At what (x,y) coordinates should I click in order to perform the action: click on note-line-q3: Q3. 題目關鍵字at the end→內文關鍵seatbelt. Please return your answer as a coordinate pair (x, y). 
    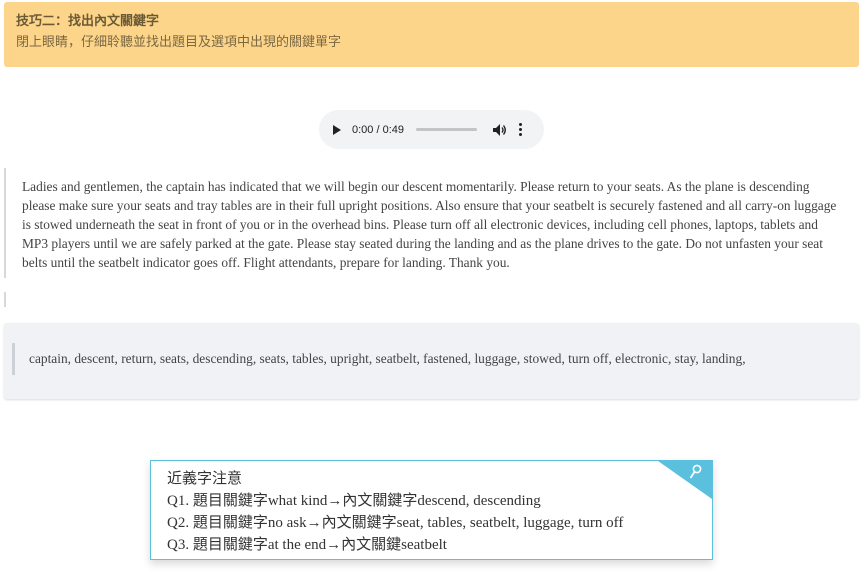
    Looking at the image, I should click on (307, 545).